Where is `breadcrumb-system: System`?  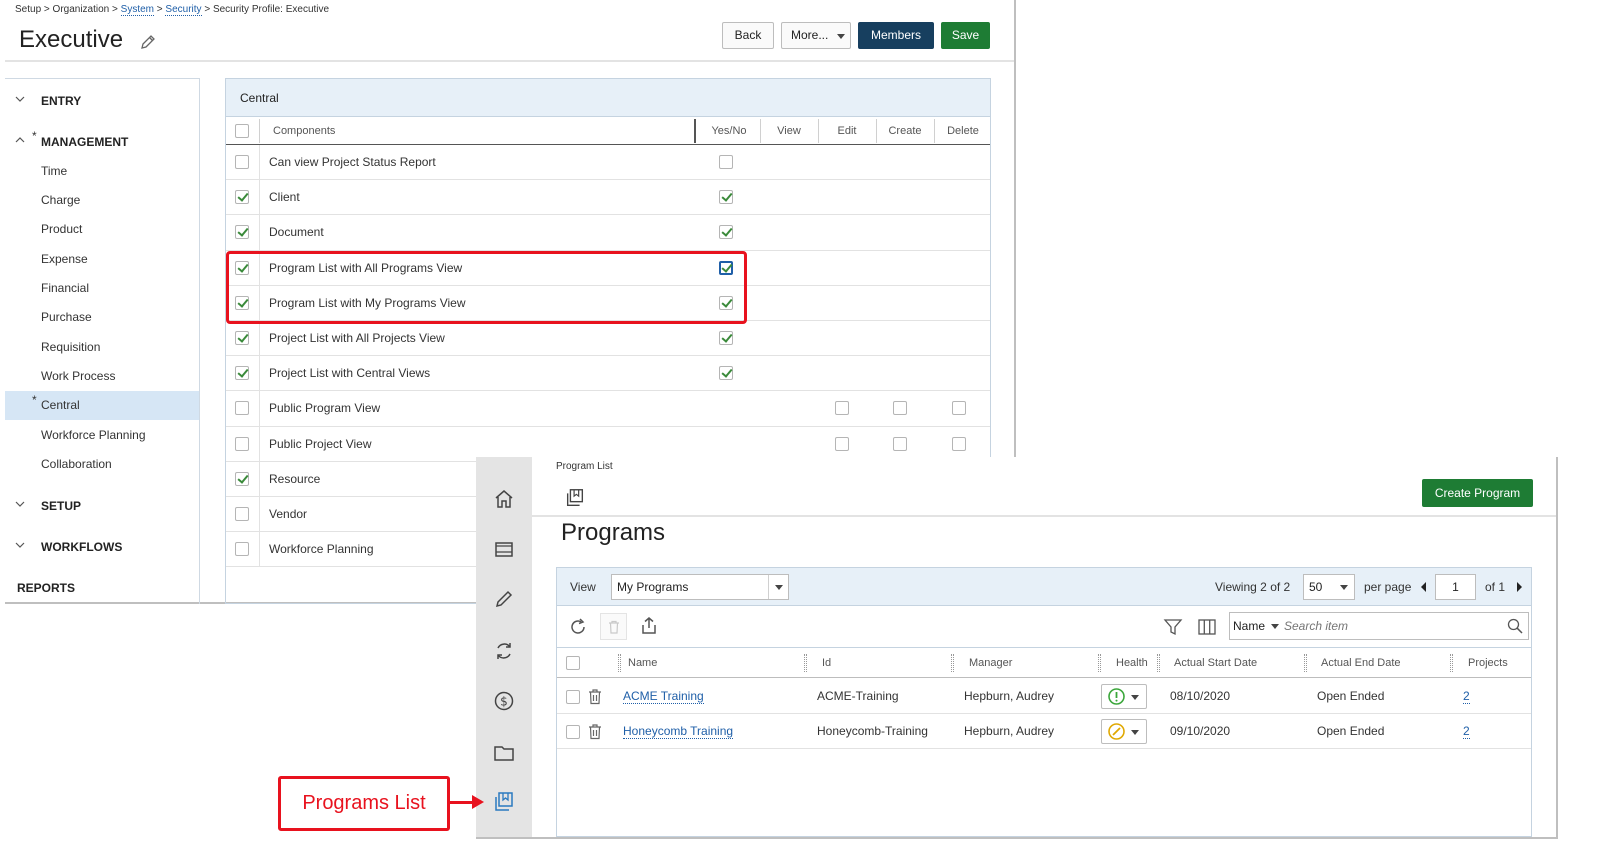
breadcrumb-system: System is located at coordinates (137, 10).